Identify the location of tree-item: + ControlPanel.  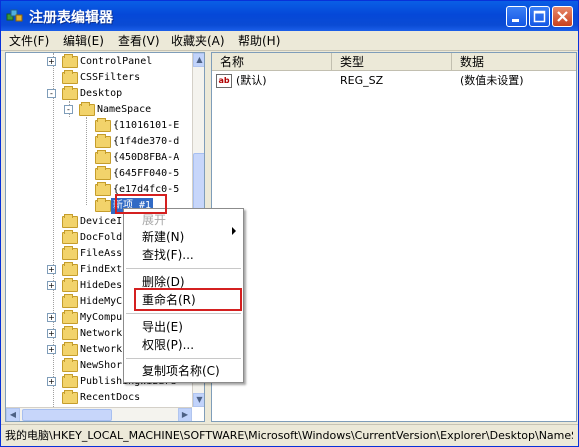
(119, 62).